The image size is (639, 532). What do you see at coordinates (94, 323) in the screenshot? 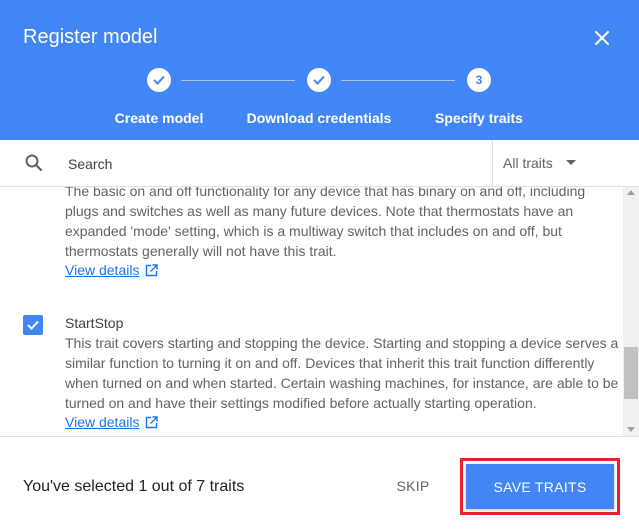
I see `trait-name-startstop: StartStop` at bounding box center [94, 323].